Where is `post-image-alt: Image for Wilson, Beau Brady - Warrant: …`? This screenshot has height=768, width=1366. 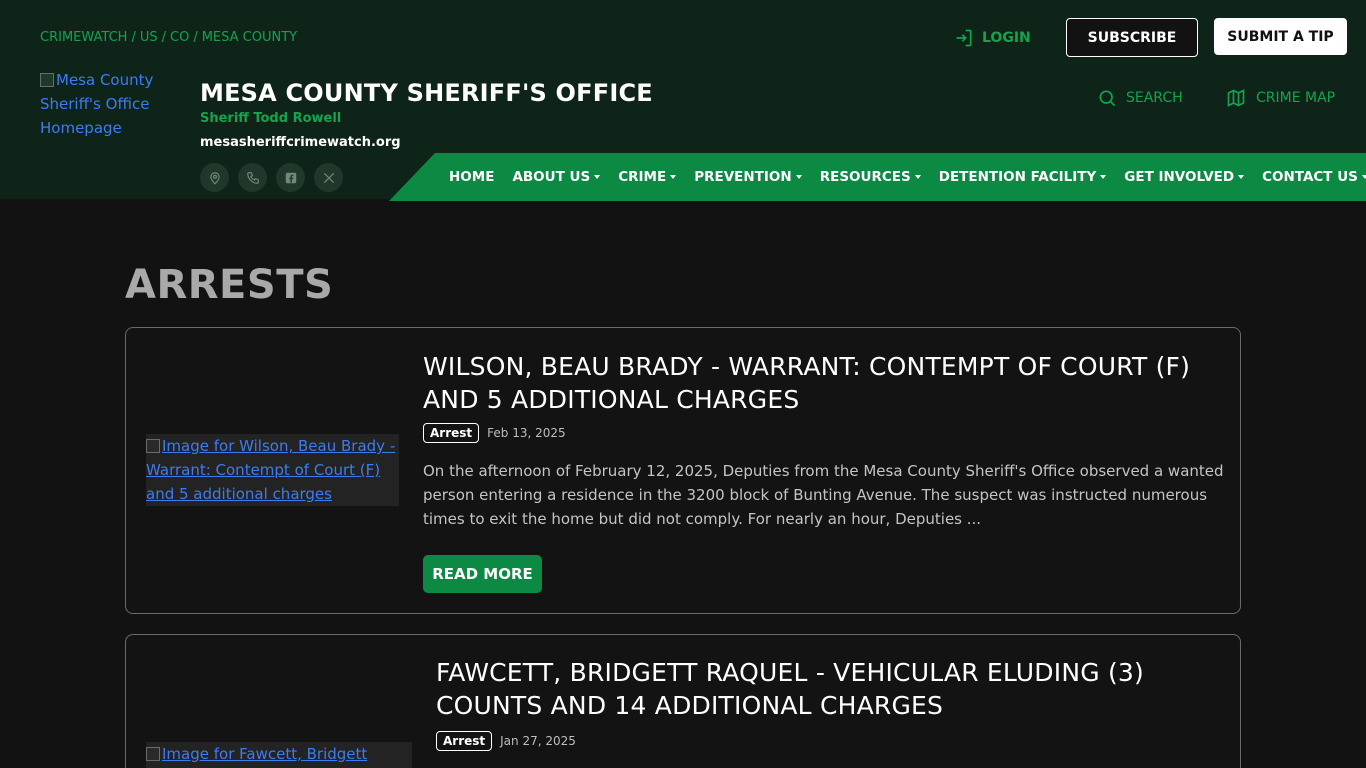 post-image-alt: Image for Wilson, Beau Brady - Warrant: … is located at coordinates (271, 470).